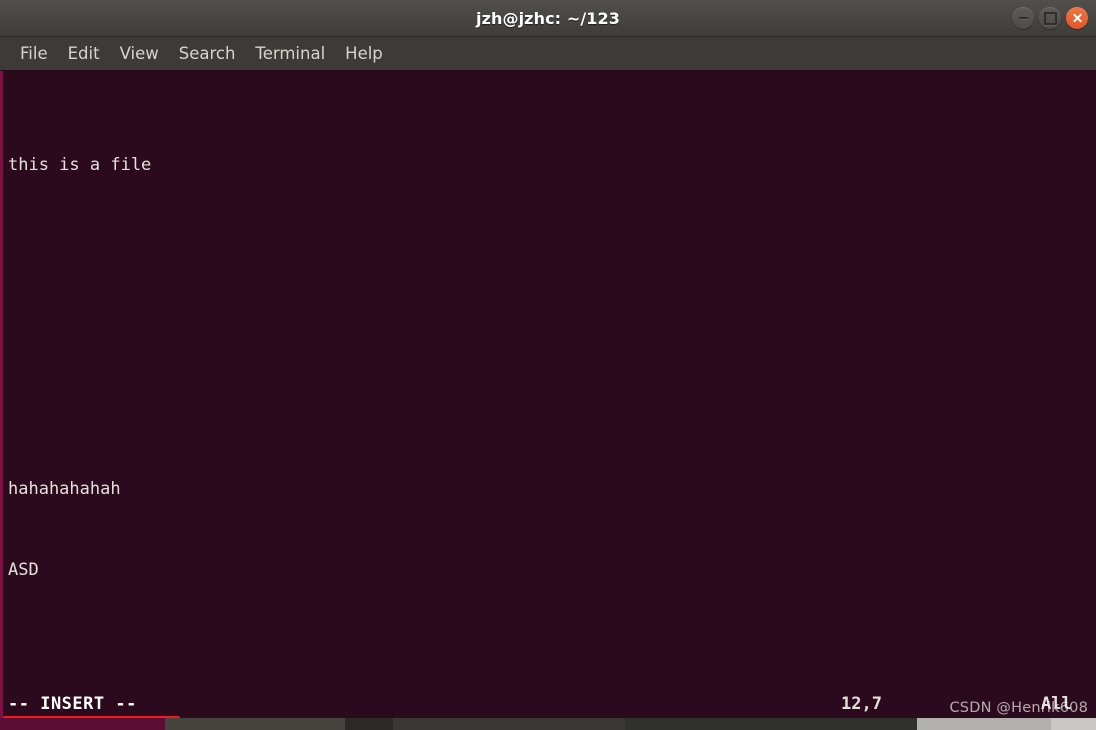 This screenshot has width=1096, height=730. I want to click on buffer-line: hahahahahah, so click(64, 489).